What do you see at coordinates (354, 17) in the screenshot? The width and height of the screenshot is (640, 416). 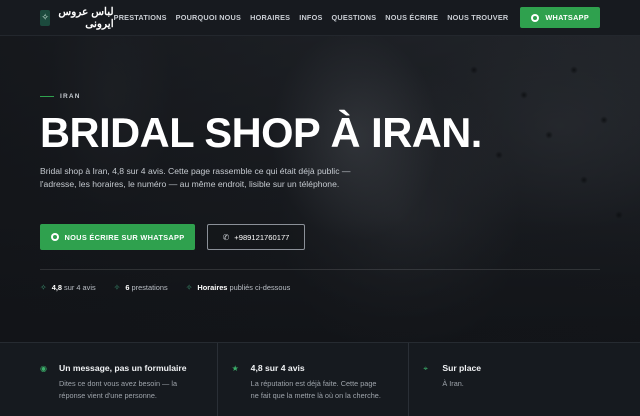 I see `nav-link-questions: QUESTIONS` at bounding box center [354, 17].